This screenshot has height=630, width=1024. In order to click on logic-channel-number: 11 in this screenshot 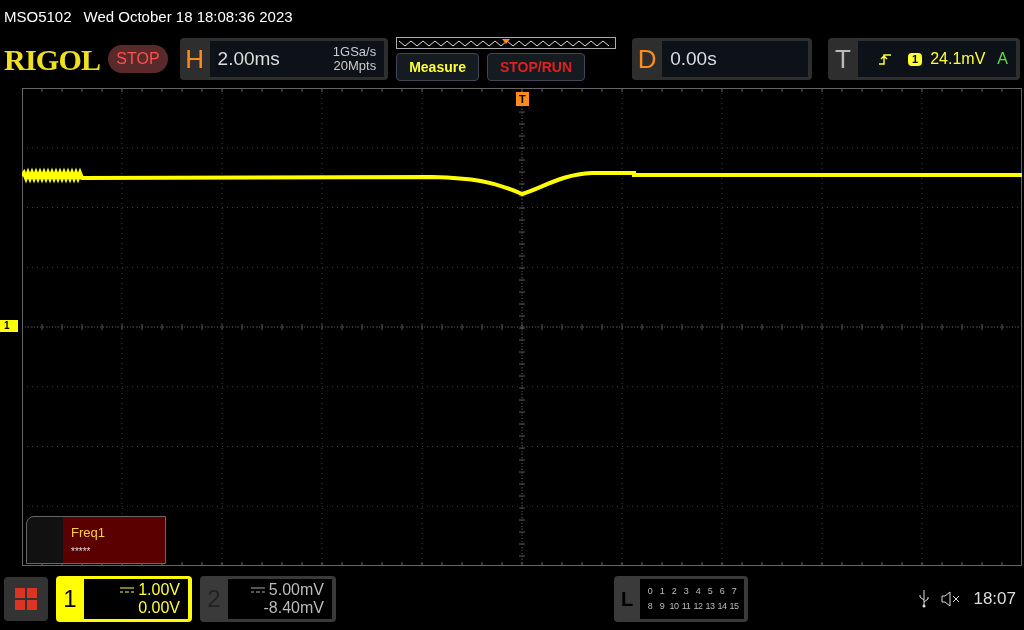, I will do `click(686, 606)`.